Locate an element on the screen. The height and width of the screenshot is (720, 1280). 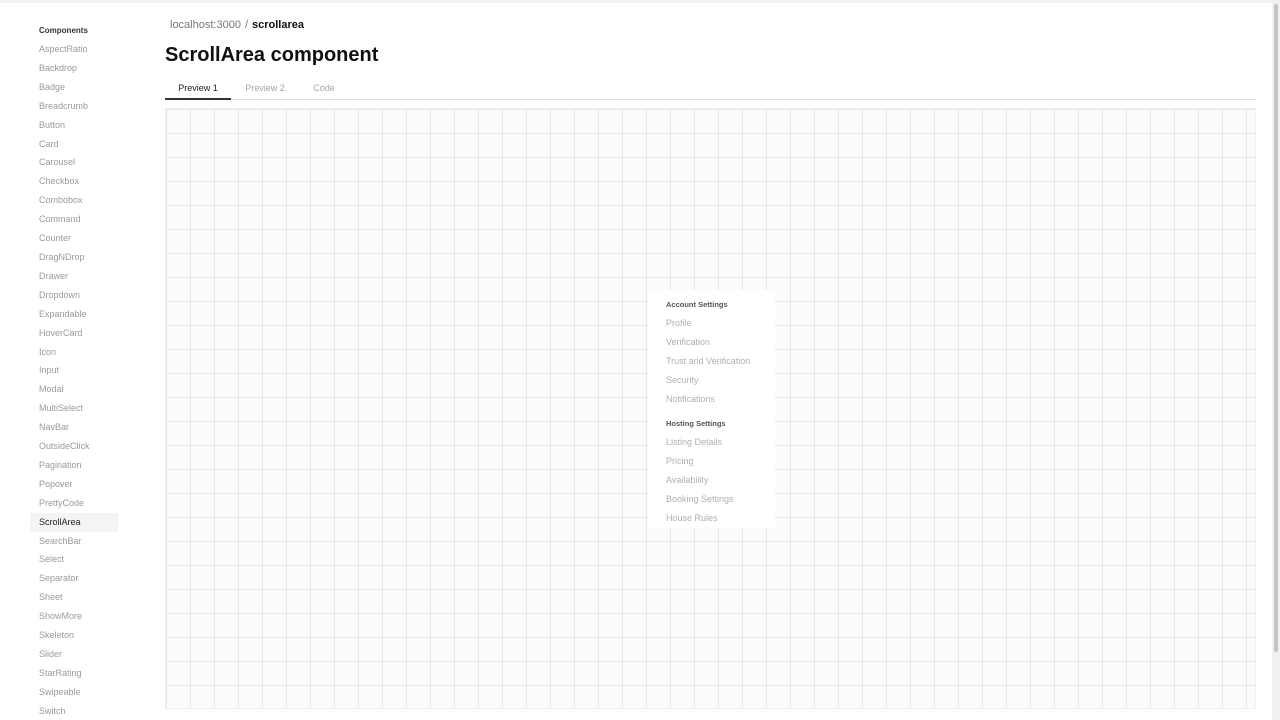
group-heading-account-settings: Account Settings is located at coordinates (697, 304).